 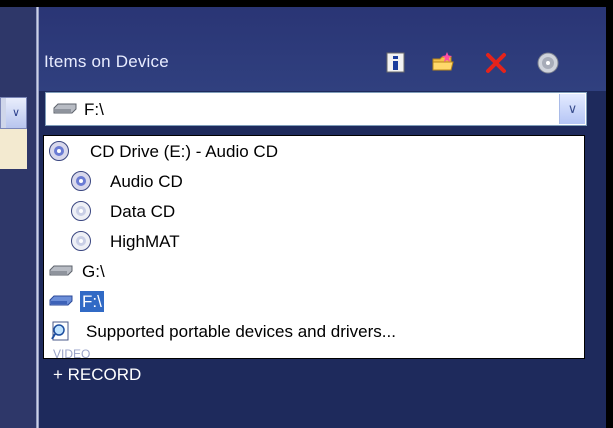 I want to click on window-edge, so click(x=609, y=214).